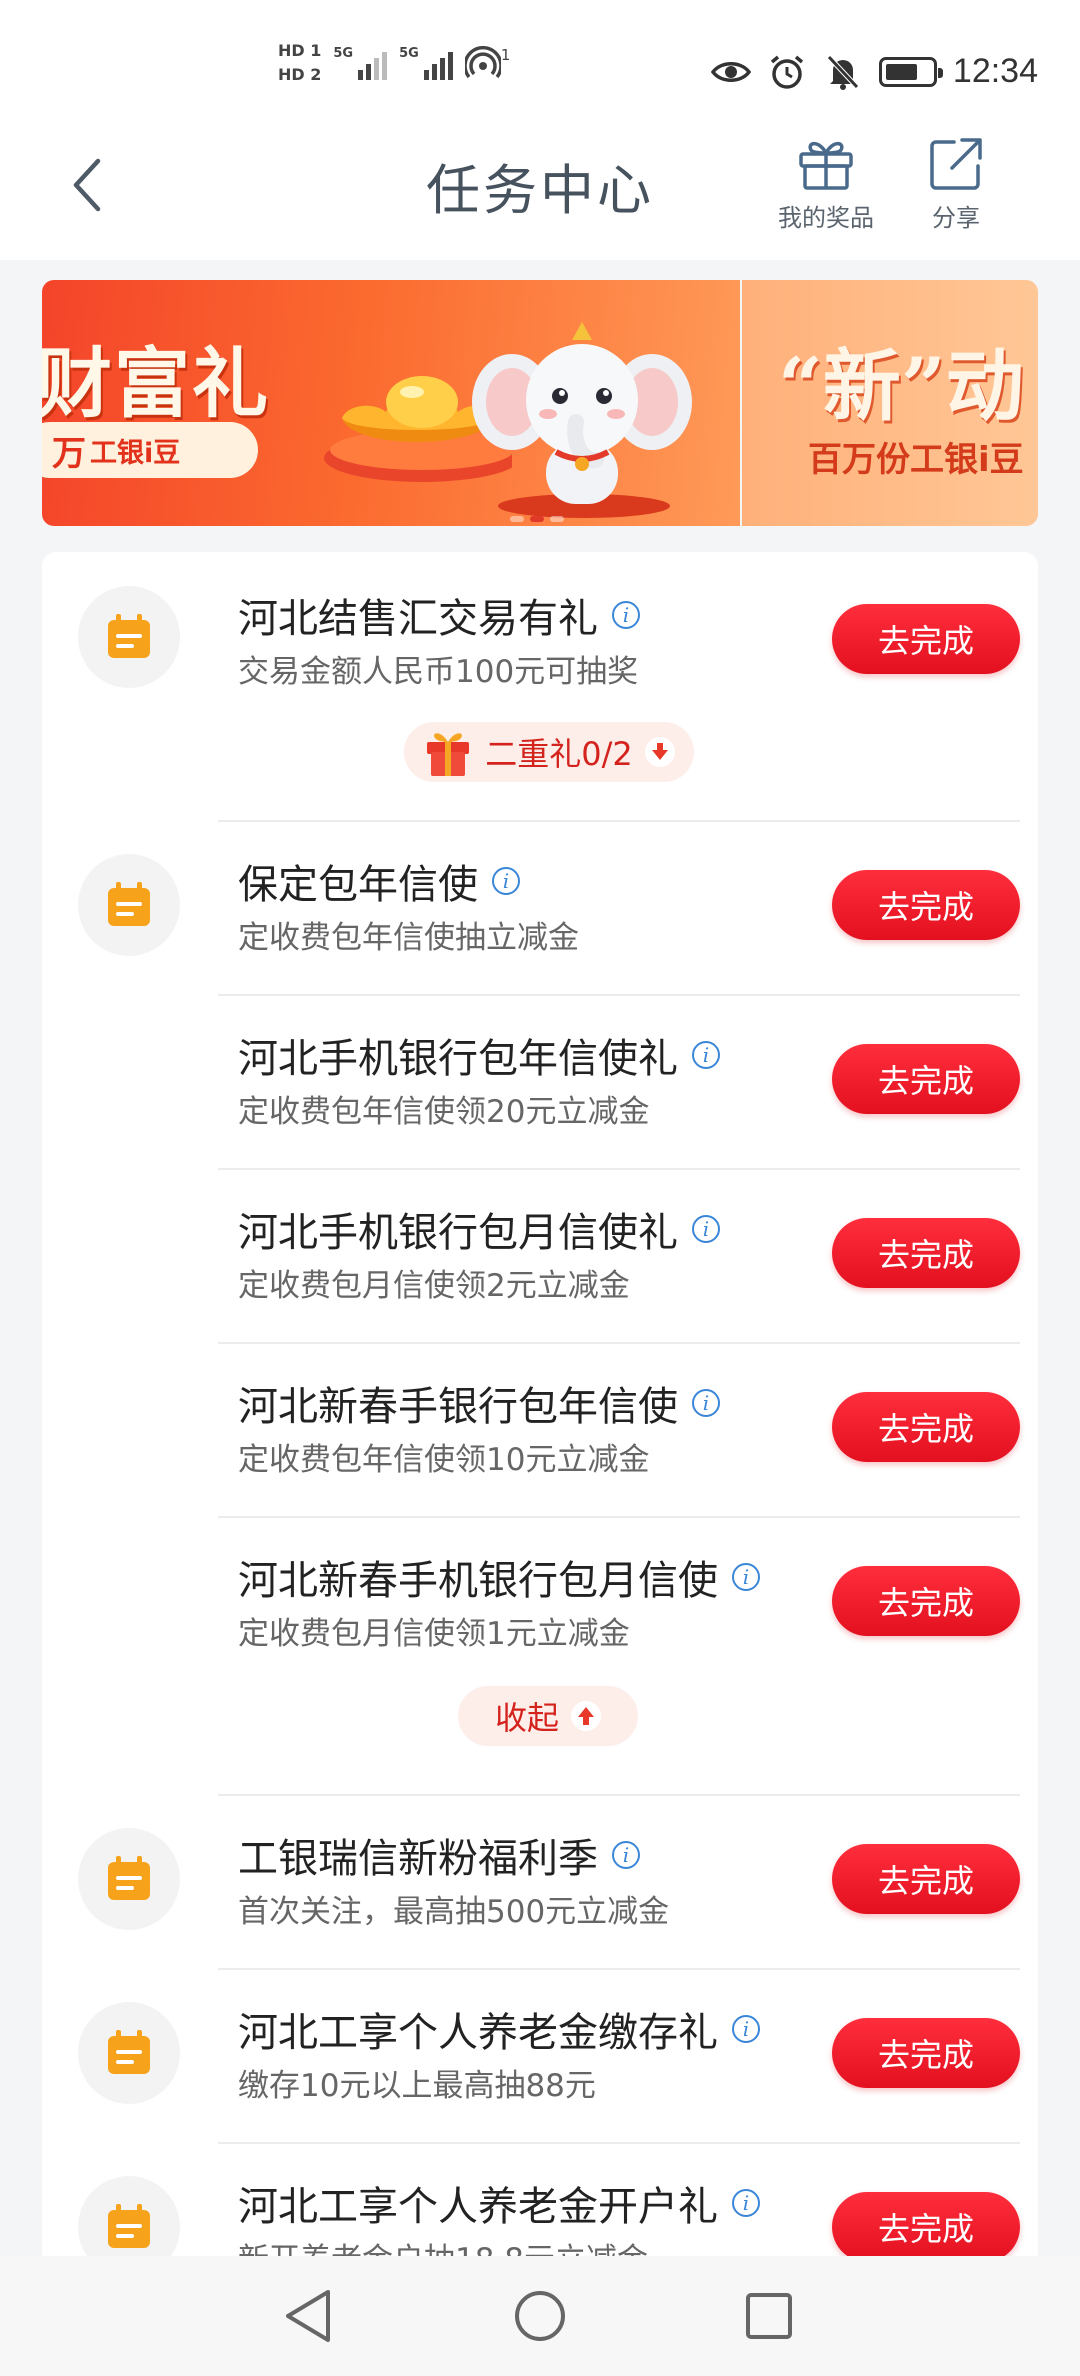 This screenshot has width=1080, height=2376. What do you see at coordinates (458, 1233) in the screenshot?
I see `task-title-text: 河北手机银行包月信使礼` at bounding box center [458, 1233].